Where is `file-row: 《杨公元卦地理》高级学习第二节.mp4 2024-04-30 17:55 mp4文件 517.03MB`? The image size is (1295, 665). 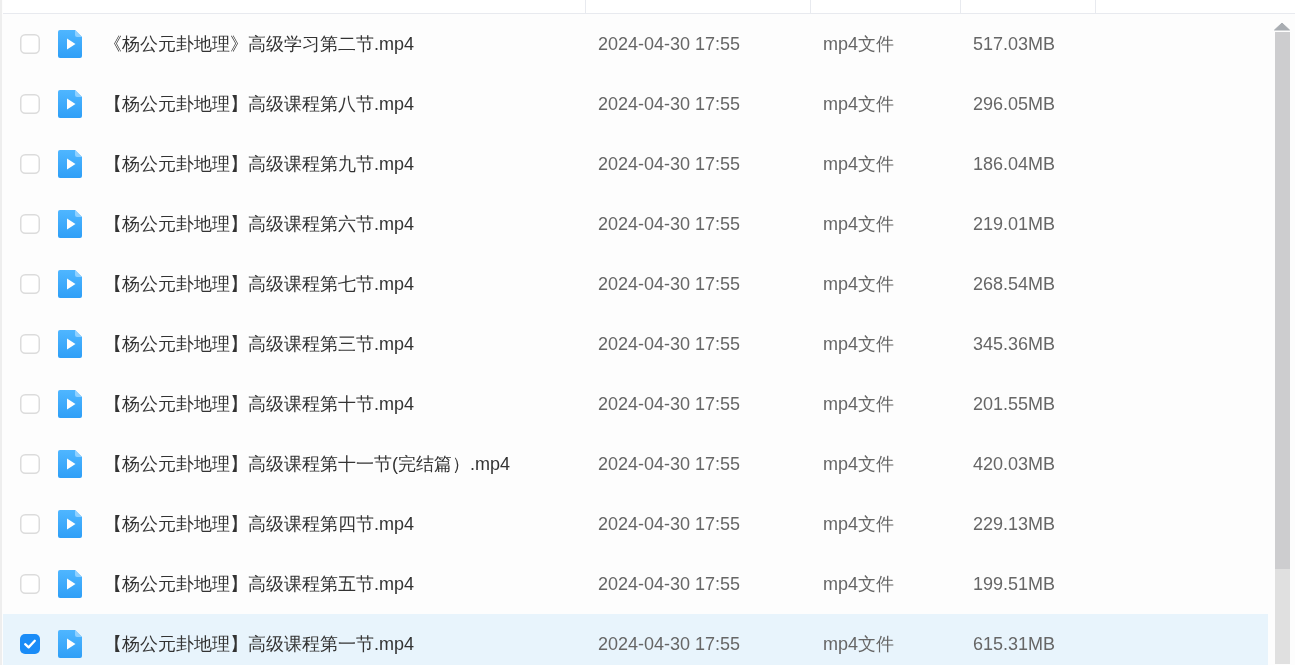 file-row: 《杨公元卦地理》高级学习第二节.mp4 2024-04-30 17:55 mp4文件 517.03MB is located at coordinates (635, 44).